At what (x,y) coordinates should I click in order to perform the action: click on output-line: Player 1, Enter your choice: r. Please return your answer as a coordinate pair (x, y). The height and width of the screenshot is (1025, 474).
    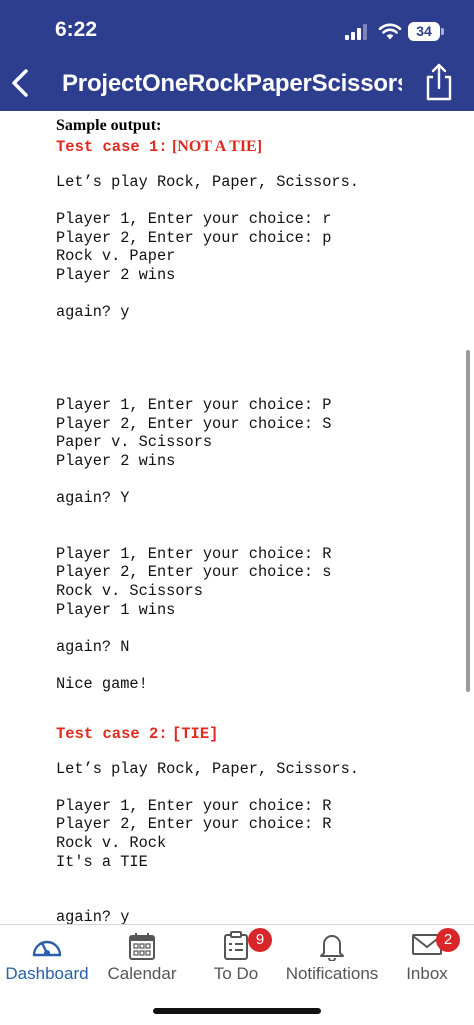
    Looking at the image, I should click on (194, 219).